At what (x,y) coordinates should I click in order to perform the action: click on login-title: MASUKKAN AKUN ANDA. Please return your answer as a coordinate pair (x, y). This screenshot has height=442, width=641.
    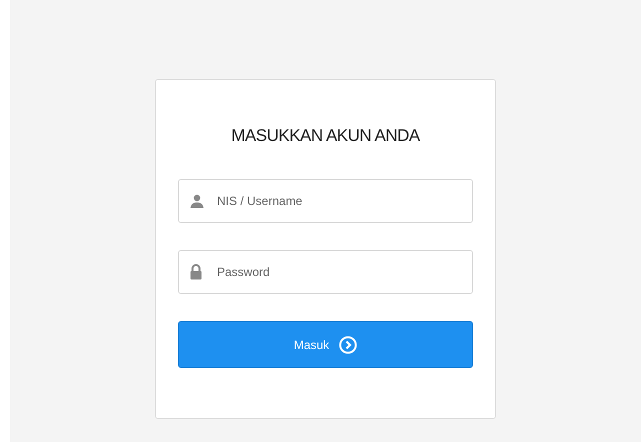
    Looking at the image, I should click on (325, 136).